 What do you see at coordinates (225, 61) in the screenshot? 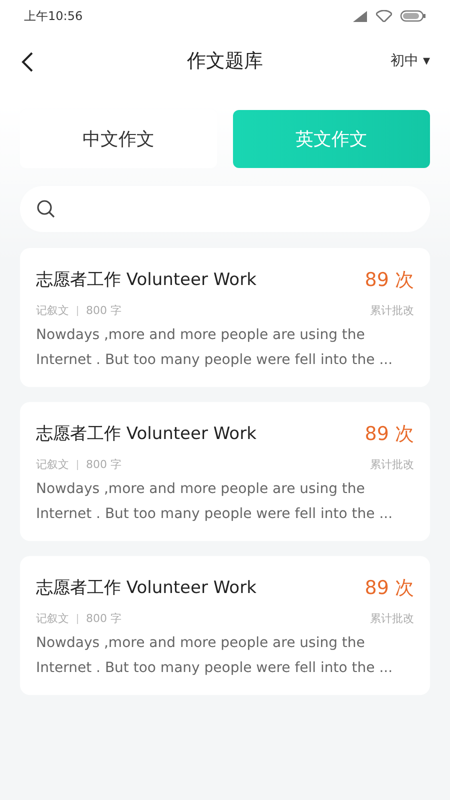
I see `page-title: 作文题库` at bounding box center [225, 61].